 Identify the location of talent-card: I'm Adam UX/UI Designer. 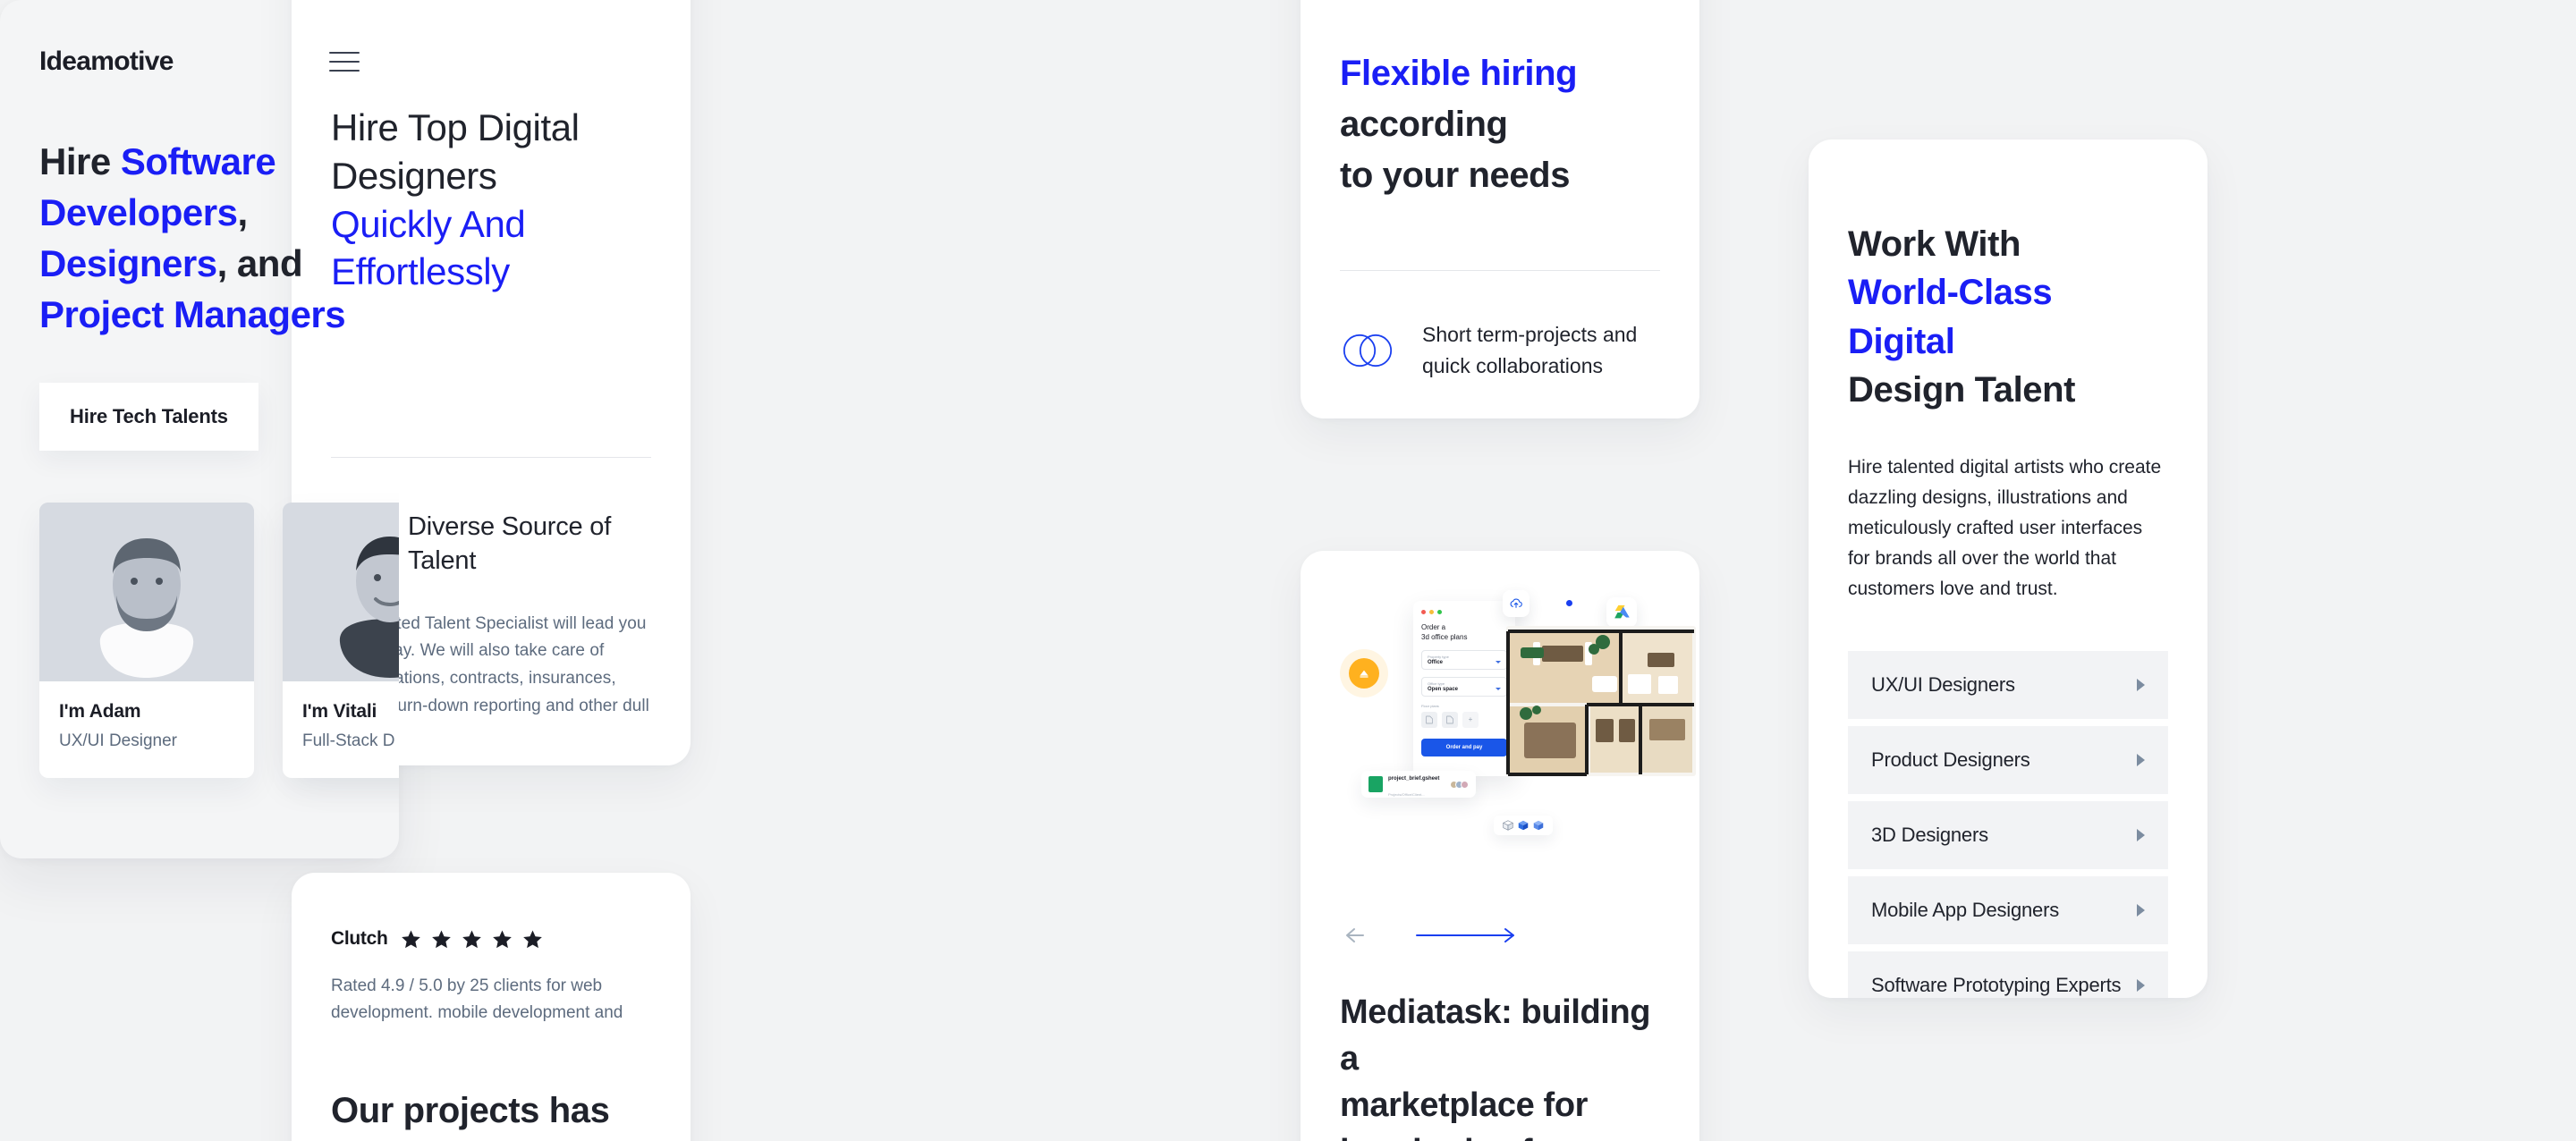
(146, 641).